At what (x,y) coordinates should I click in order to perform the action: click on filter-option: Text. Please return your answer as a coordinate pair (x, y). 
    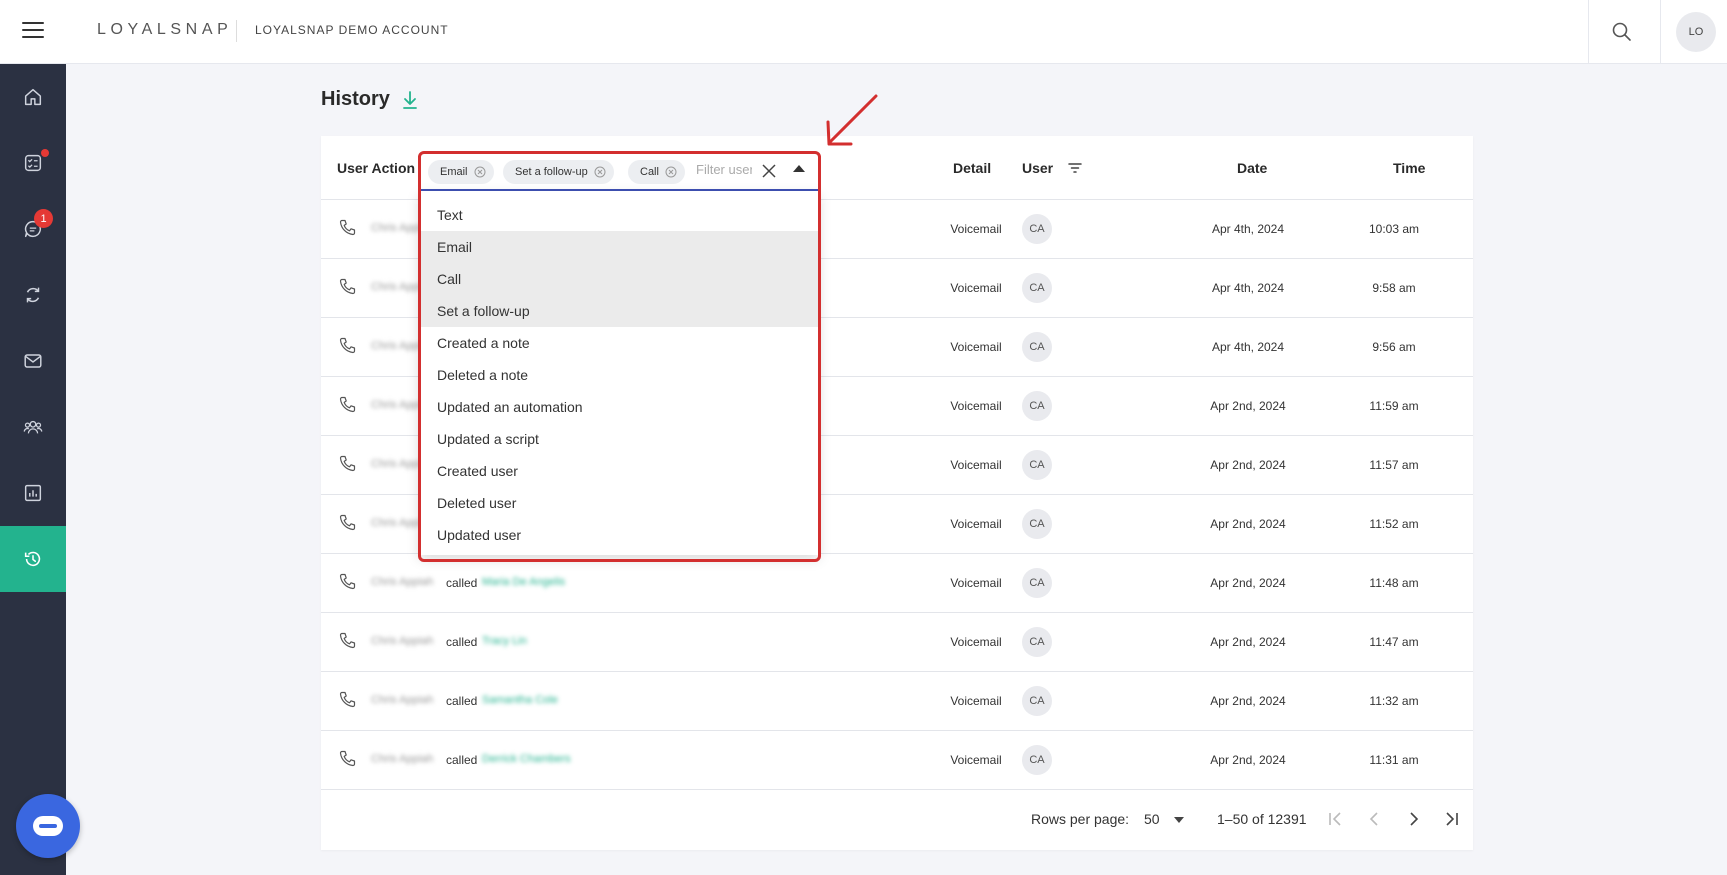
    Looking at the image, I should click on (619, 215).